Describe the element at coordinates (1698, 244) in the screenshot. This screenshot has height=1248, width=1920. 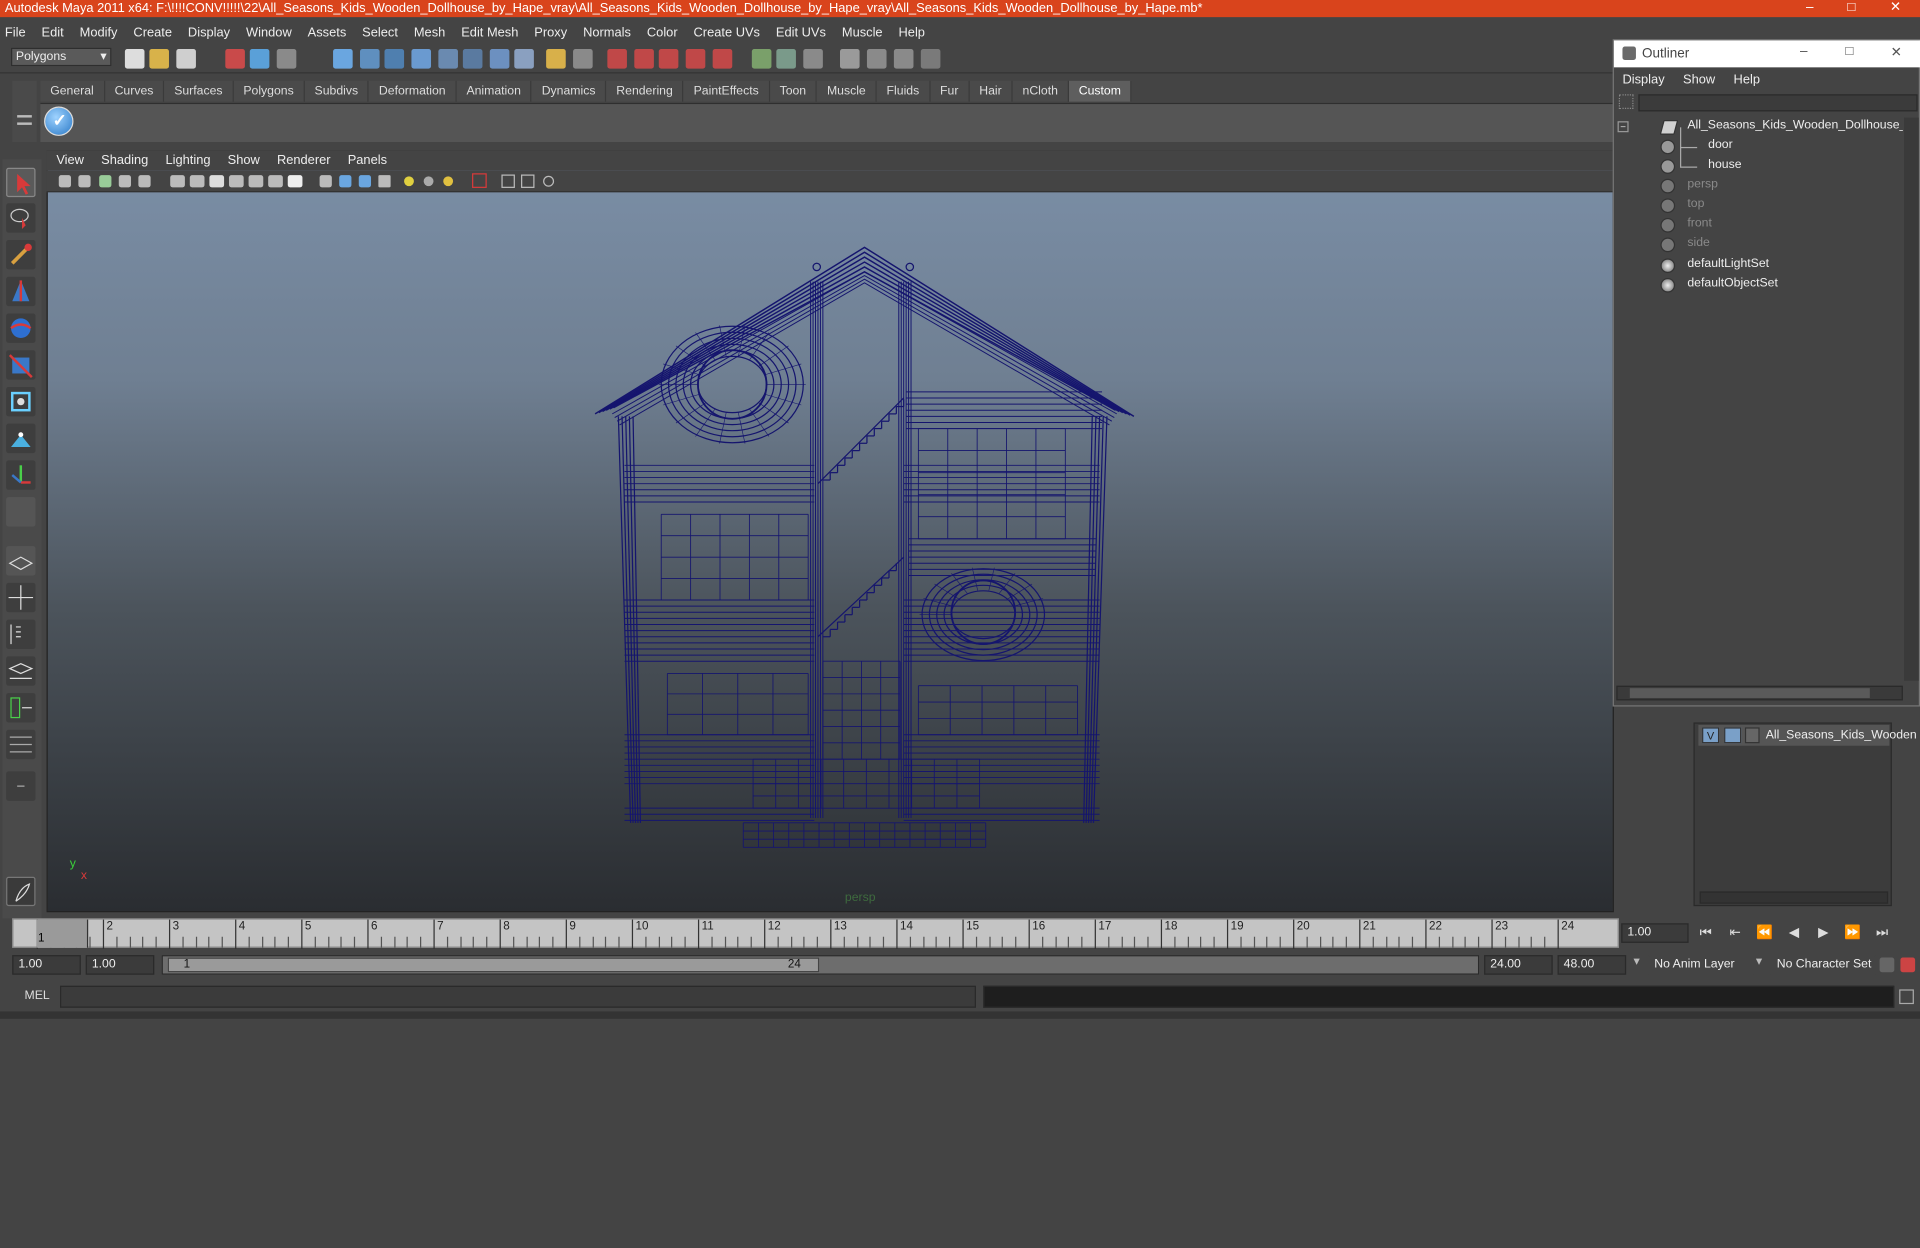
I see `outliner-item-side: side` at that location.